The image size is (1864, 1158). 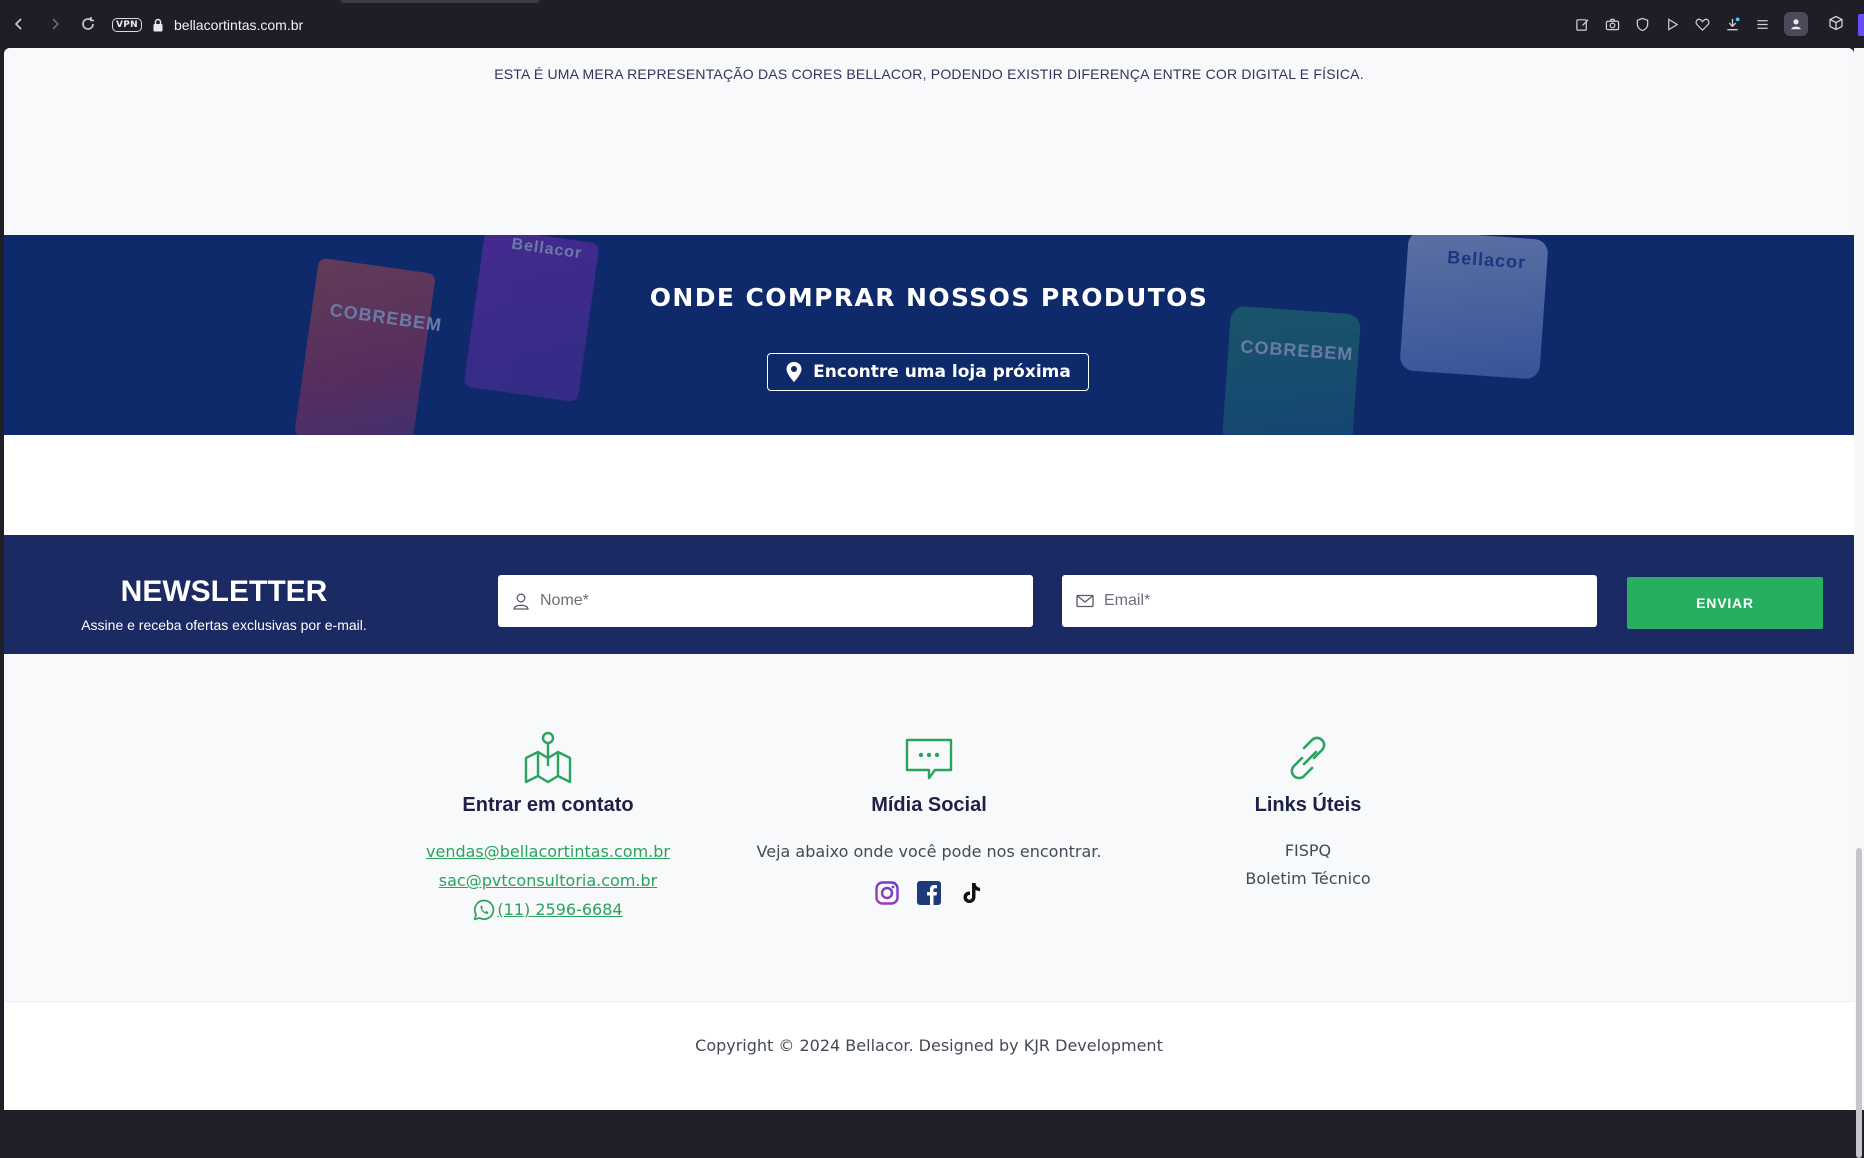 What do you see at coordinates (1642, 24) in the screenshot?
I see `shield-icon` at bounding box center [1642, 24].